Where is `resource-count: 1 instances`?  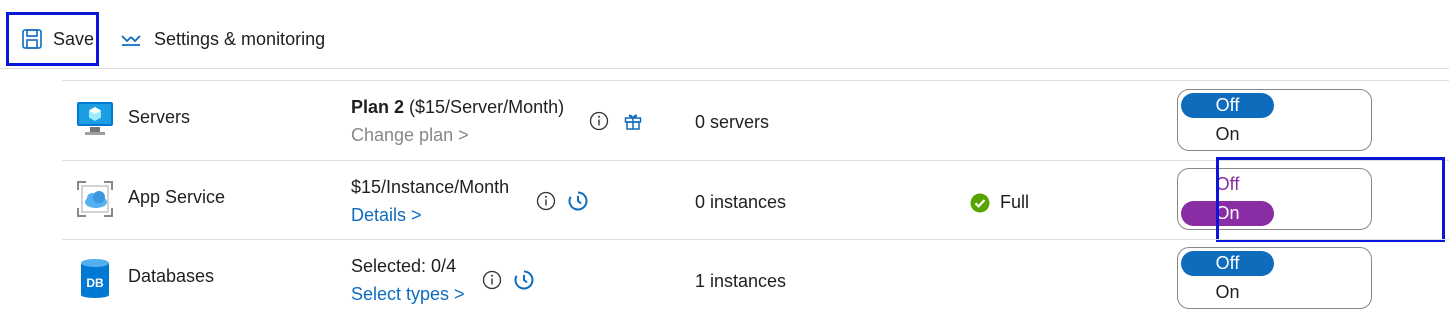
resource-count: 1 instances is located at coordinates (741, 281).